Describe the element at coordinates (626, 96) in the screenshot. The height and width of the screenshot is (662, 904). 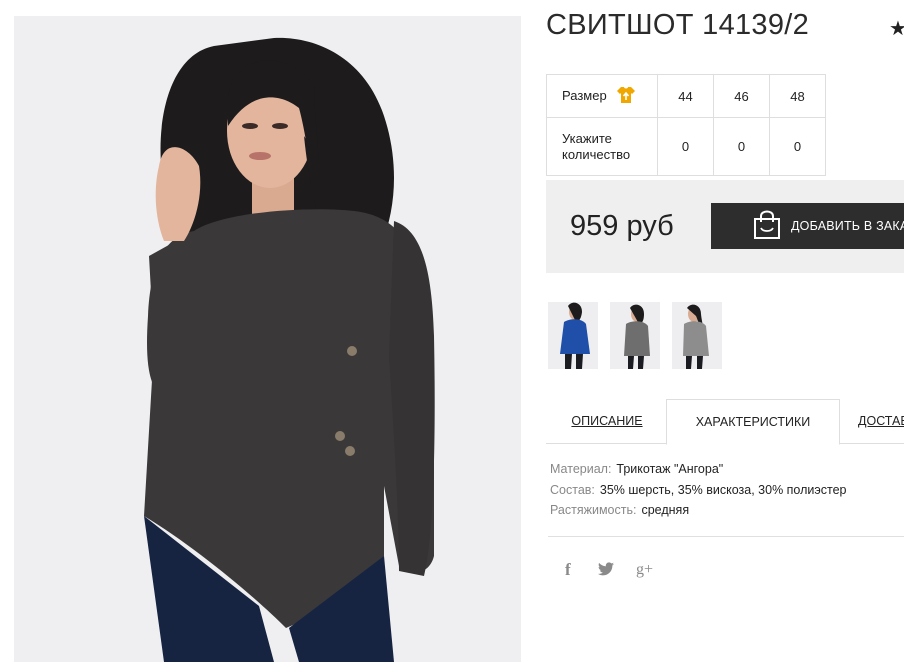
I see `size-chart-icon` at that location.